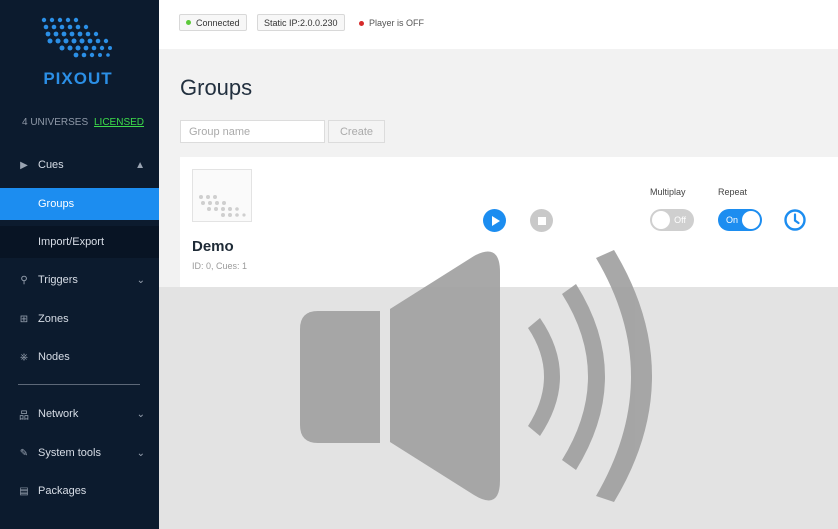 Image resolution: width=838 pixels, height=529 pixels. What do you see at coordinates (79, 319) in the screenshot?
I see `sidebar-item-zones: ⊞ Zones` at bounding box center [79, 319].